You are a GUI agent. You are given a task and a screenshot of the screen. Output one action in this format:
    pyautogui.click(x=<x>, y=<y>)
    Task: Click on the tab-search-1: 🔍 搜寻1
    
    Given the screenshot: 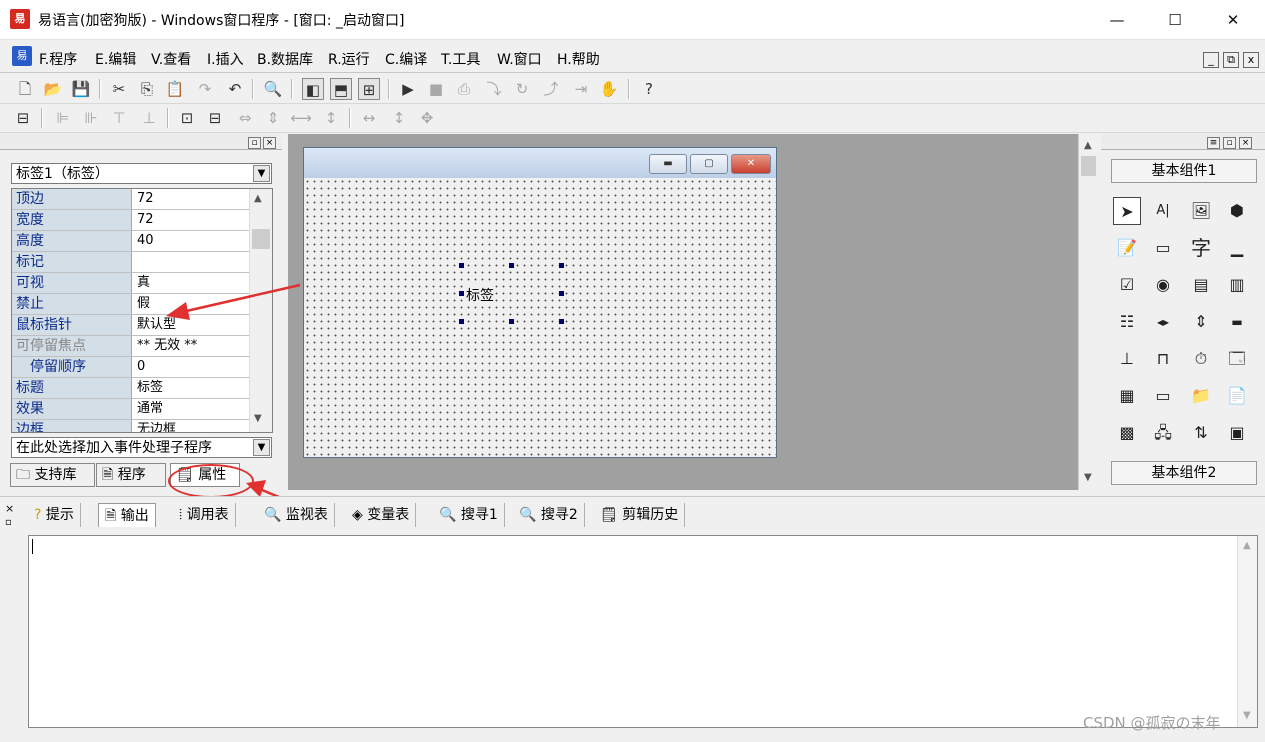 What is the action you would take?
    pyautogui.click(x=469, y=515)
    